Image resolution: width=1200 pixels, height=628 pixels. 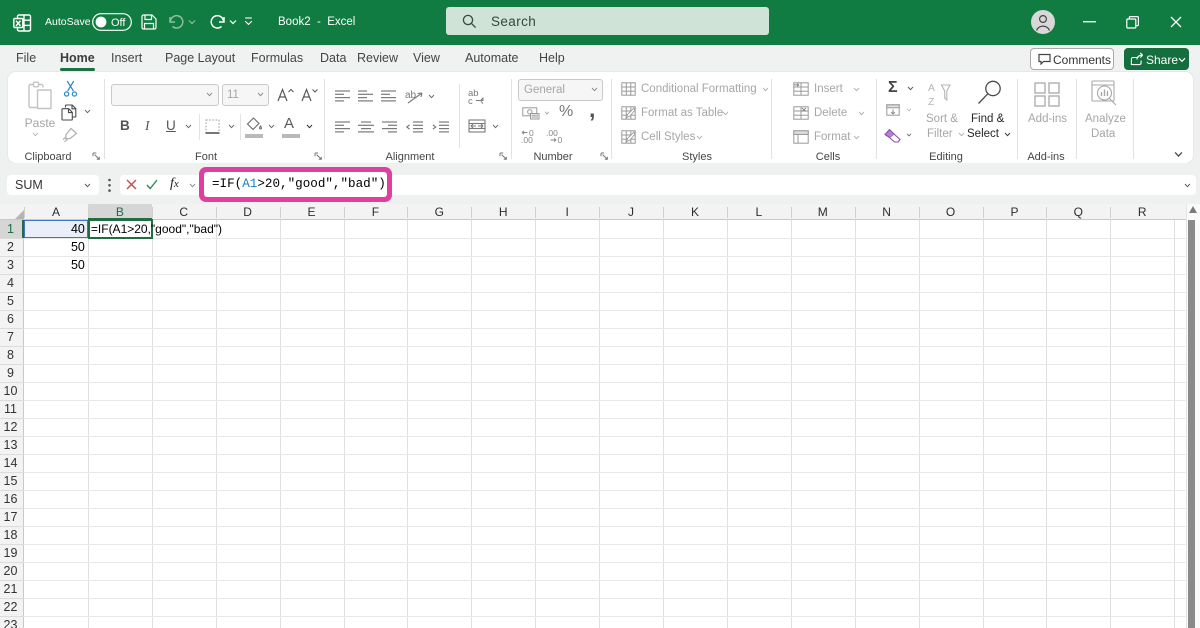 I want to click on svg-text: c, so click(x=470, y=100).